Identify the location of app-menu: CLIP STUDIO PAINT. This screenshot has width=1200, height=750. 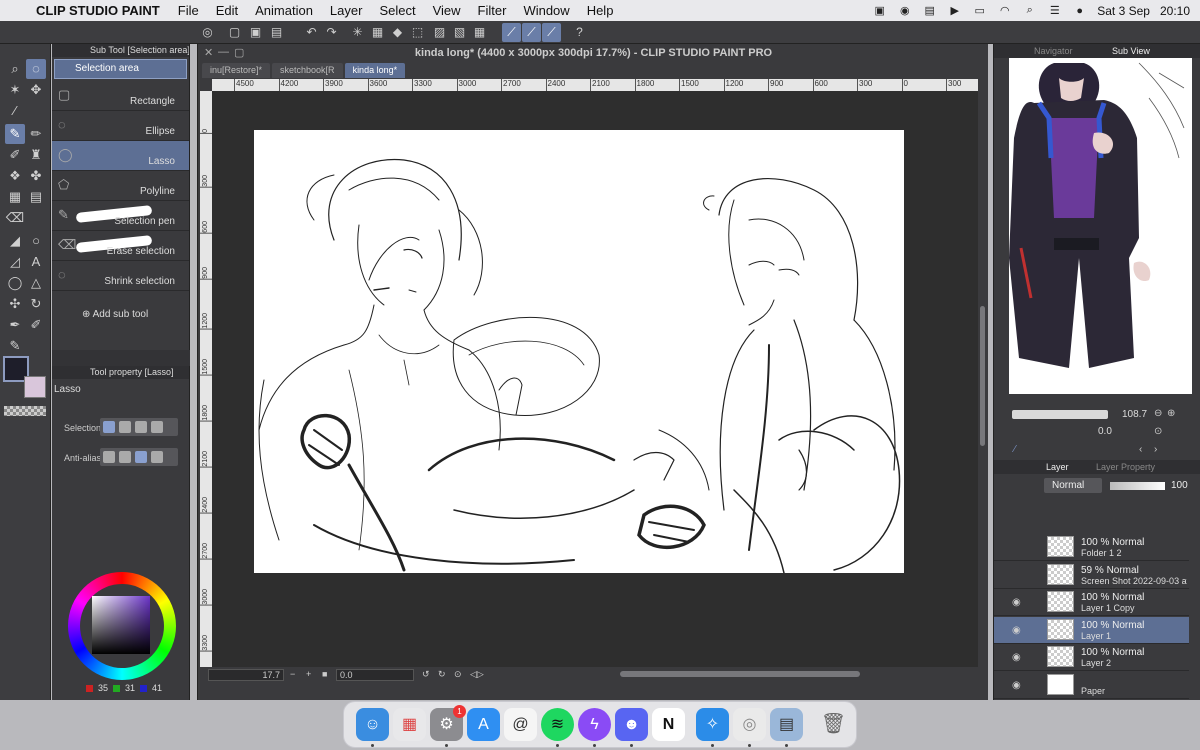
(98, 10).